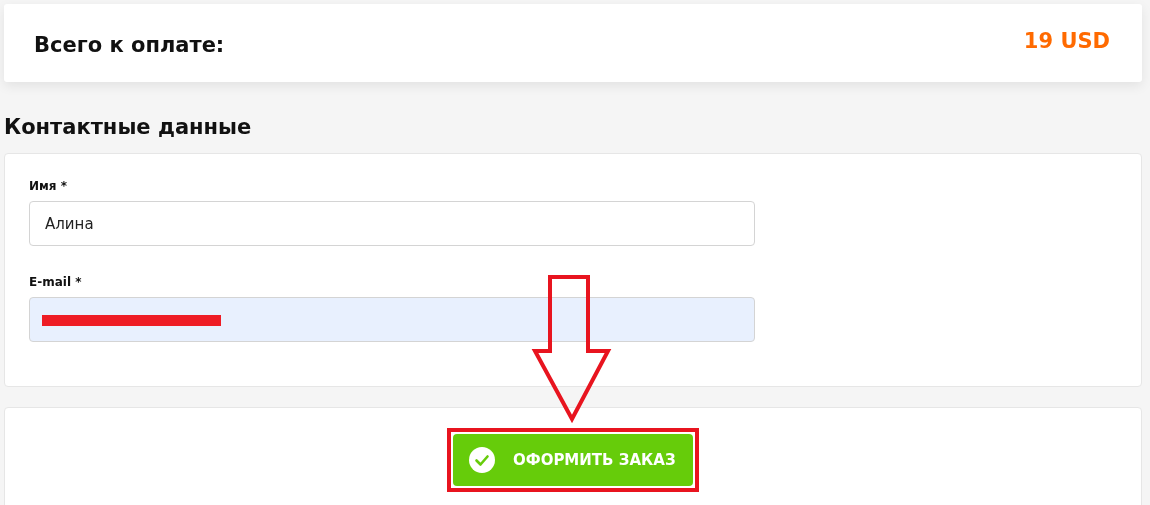 The image size is (1150, 505). I want to click on input-field: Алина, so click(392, 223).